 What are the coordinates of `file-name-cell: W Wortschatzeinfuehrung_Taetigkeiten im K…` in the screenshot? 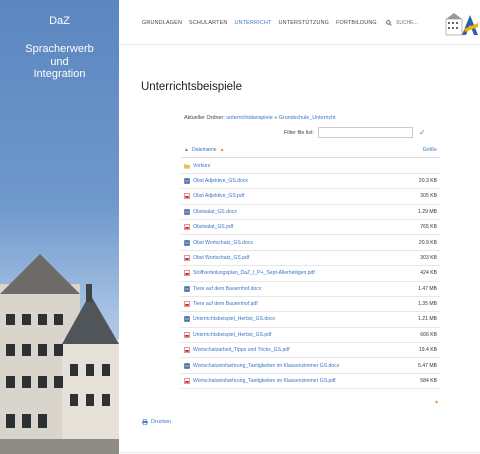 It's located at (301, 366).